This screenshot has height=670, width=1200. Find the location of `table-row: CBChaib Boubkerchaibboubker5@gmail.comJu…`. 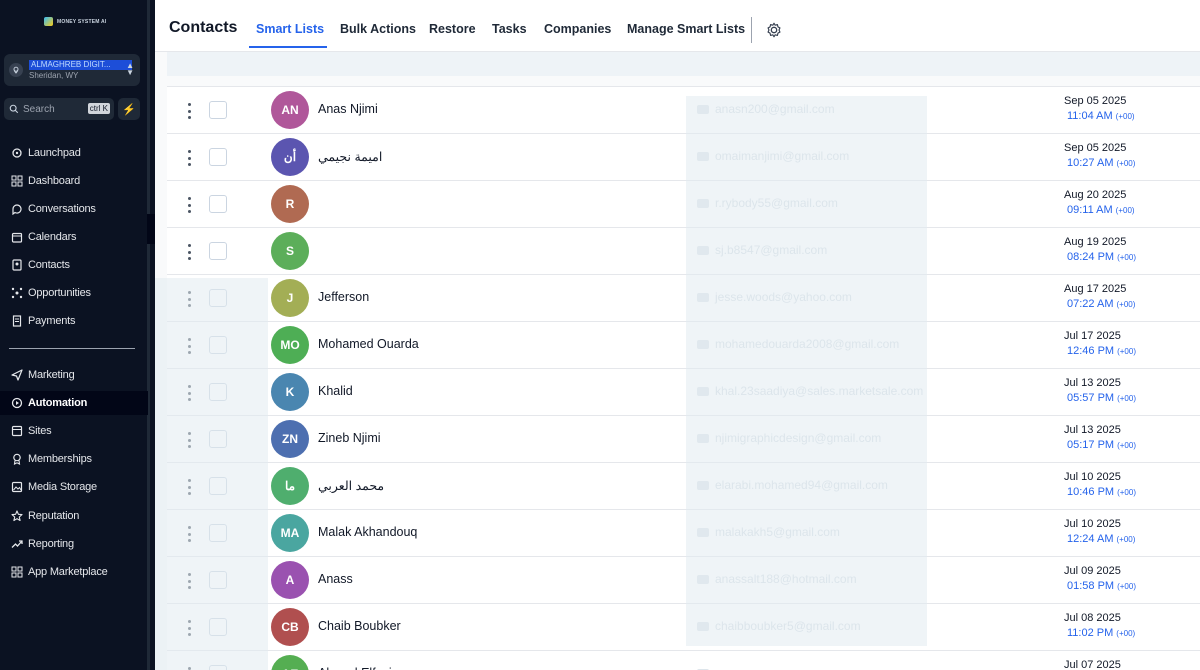

table-row: CBChaib Boubkerchaibboubker5@gmail.comJu… is located at coordinates (683, 626).